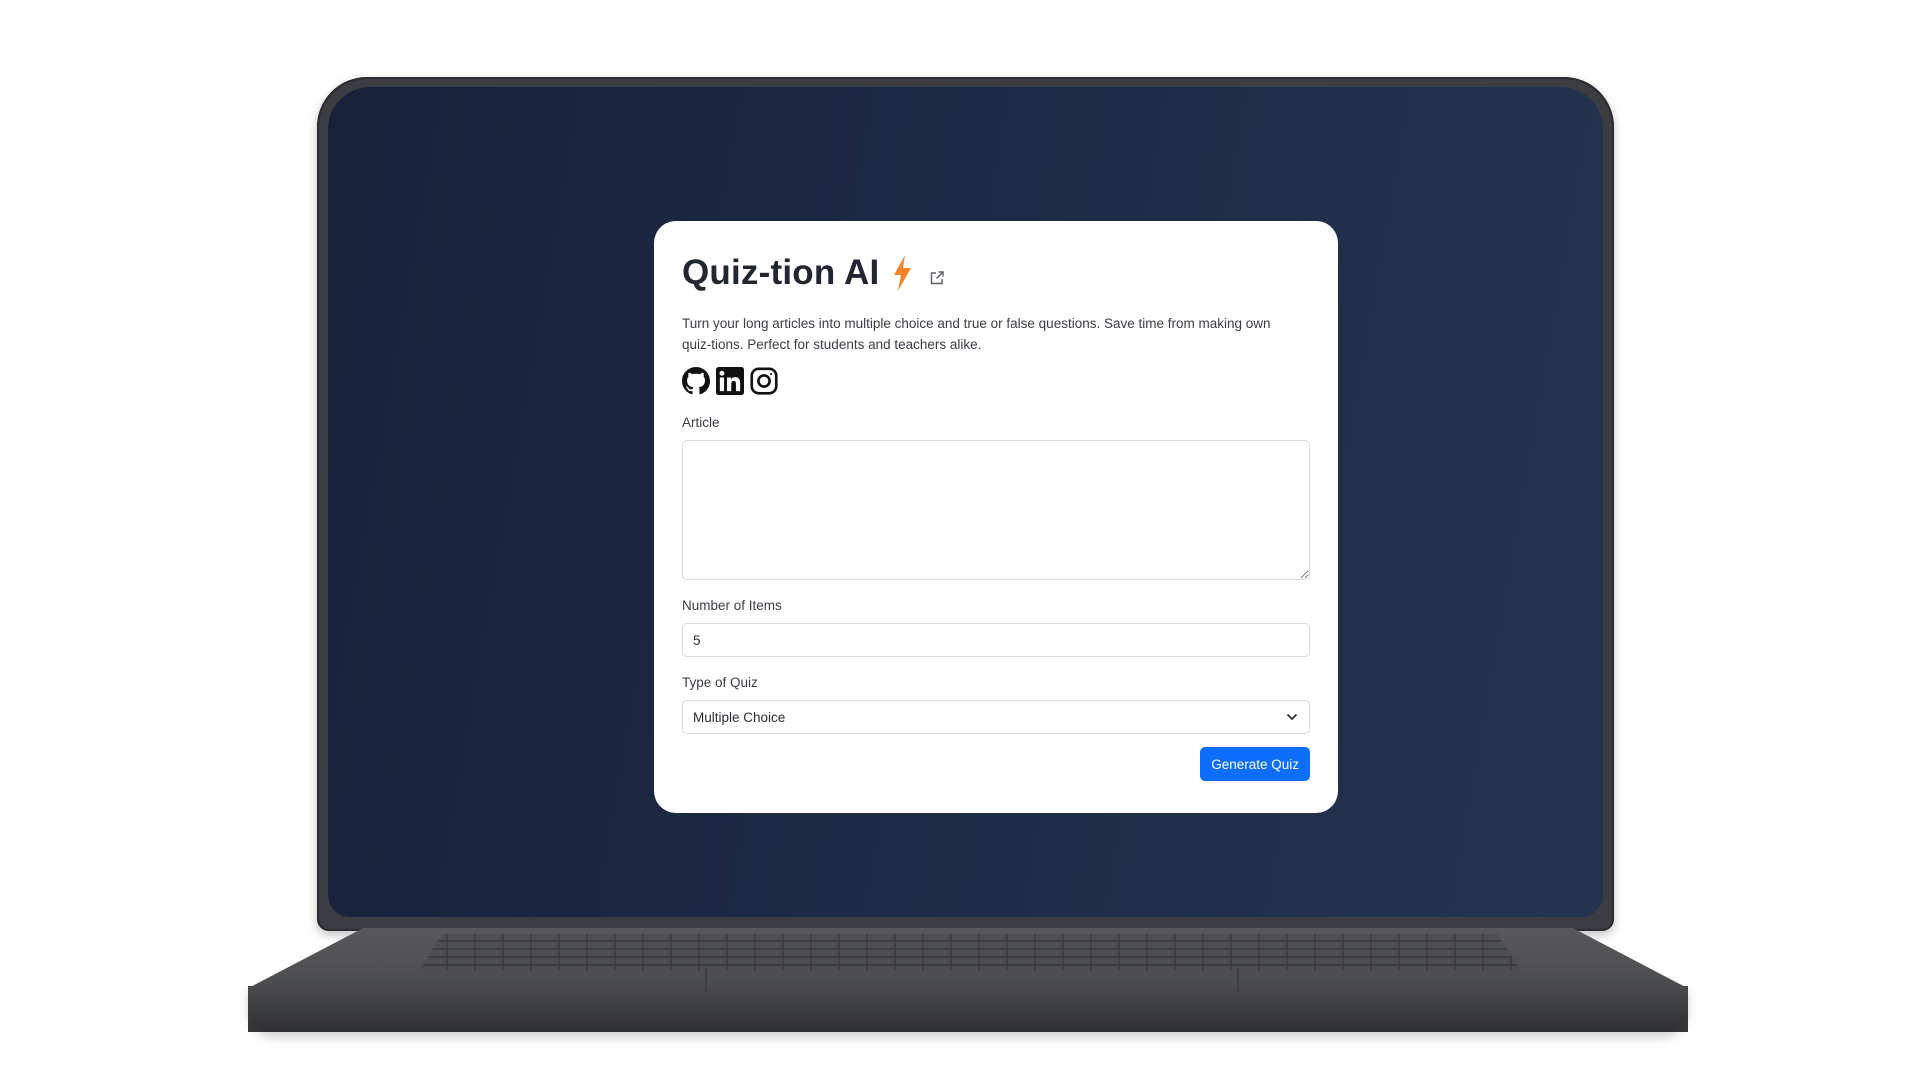 The height and width of the screenshot is (1080, 1920). What do you see at coordinates (970, 952) in the screenshot?
I see `laptop-keyboard` at bounding box center [970, 952].